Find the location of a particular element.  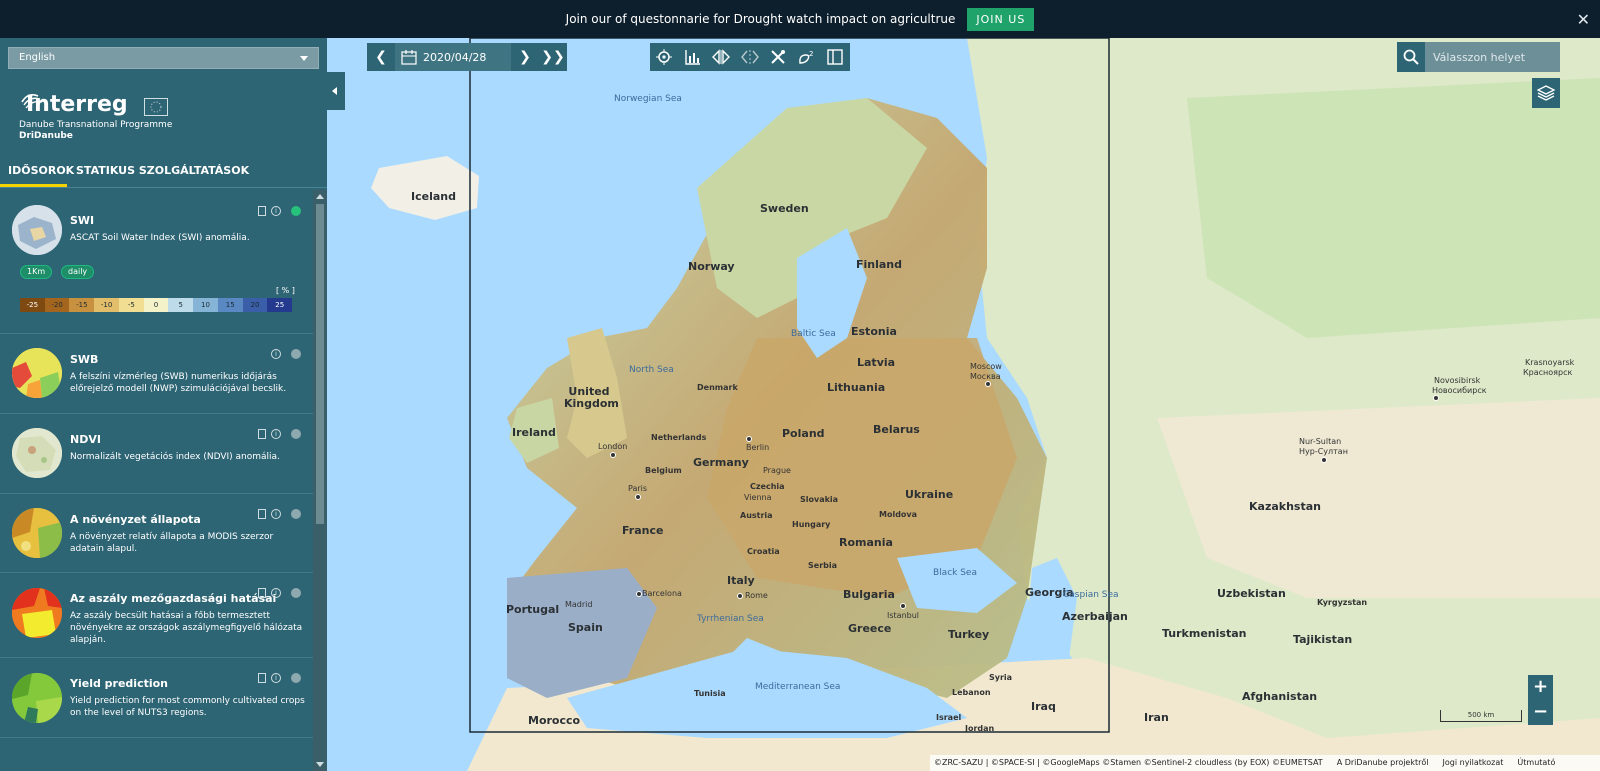

map-label: Croatia is located at coordinates (763, 551).